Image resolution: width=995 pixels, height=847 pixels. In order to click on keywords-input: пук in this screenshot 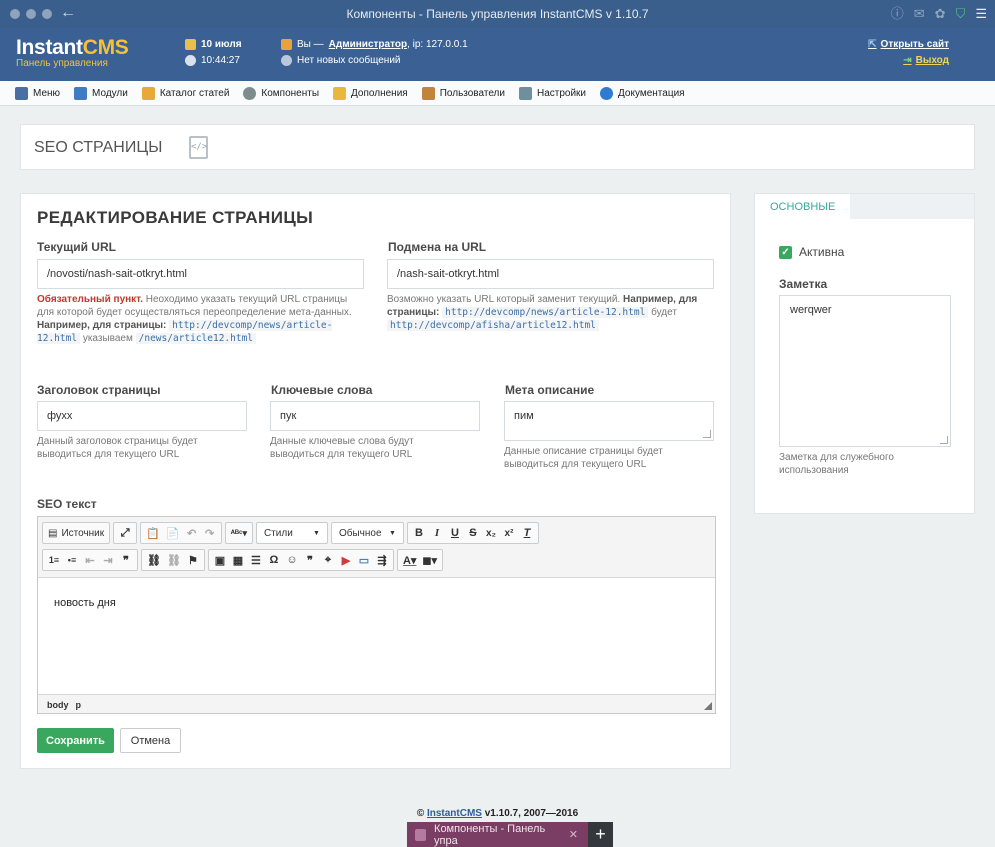, I will do `click(375, 416)`.